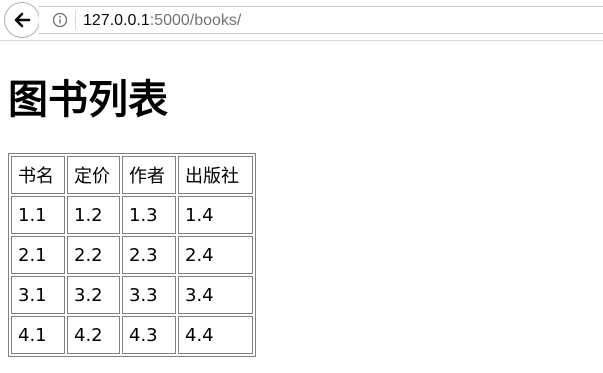 The image size is (603, 373). What do you see at coordinates (321, 20) in the screenshot?
I see `address-bar: 127.0.0.1:5000/books/` at bounding box center [321, 20].